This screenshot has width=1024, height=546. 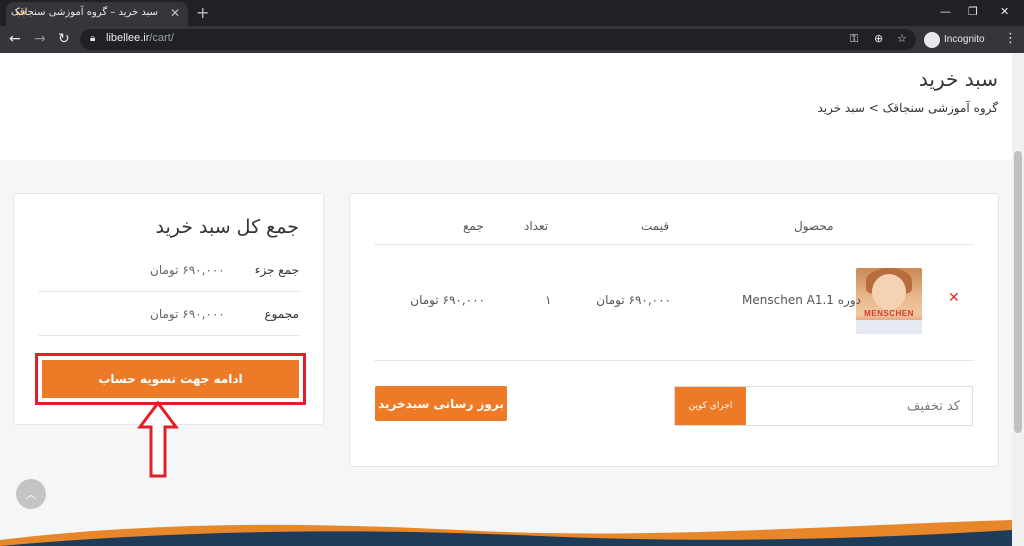 What do you see at coordinates (498, 39) in the screenshot?
I see `address-bar: 🔒︎ libellee.ir/cart/ ⚿ ⊕ ☆` at bounding box center [498, 39].